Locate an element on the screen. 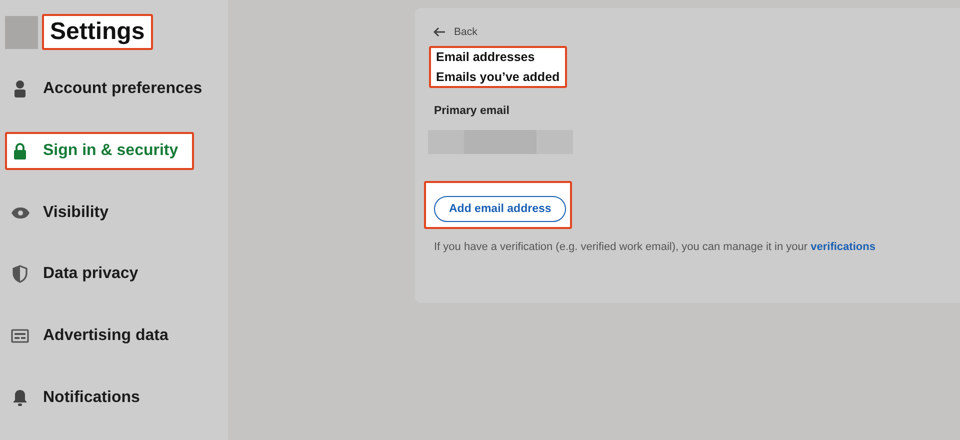  sidebar-item: Visibility is located at coordinates (65, 212).